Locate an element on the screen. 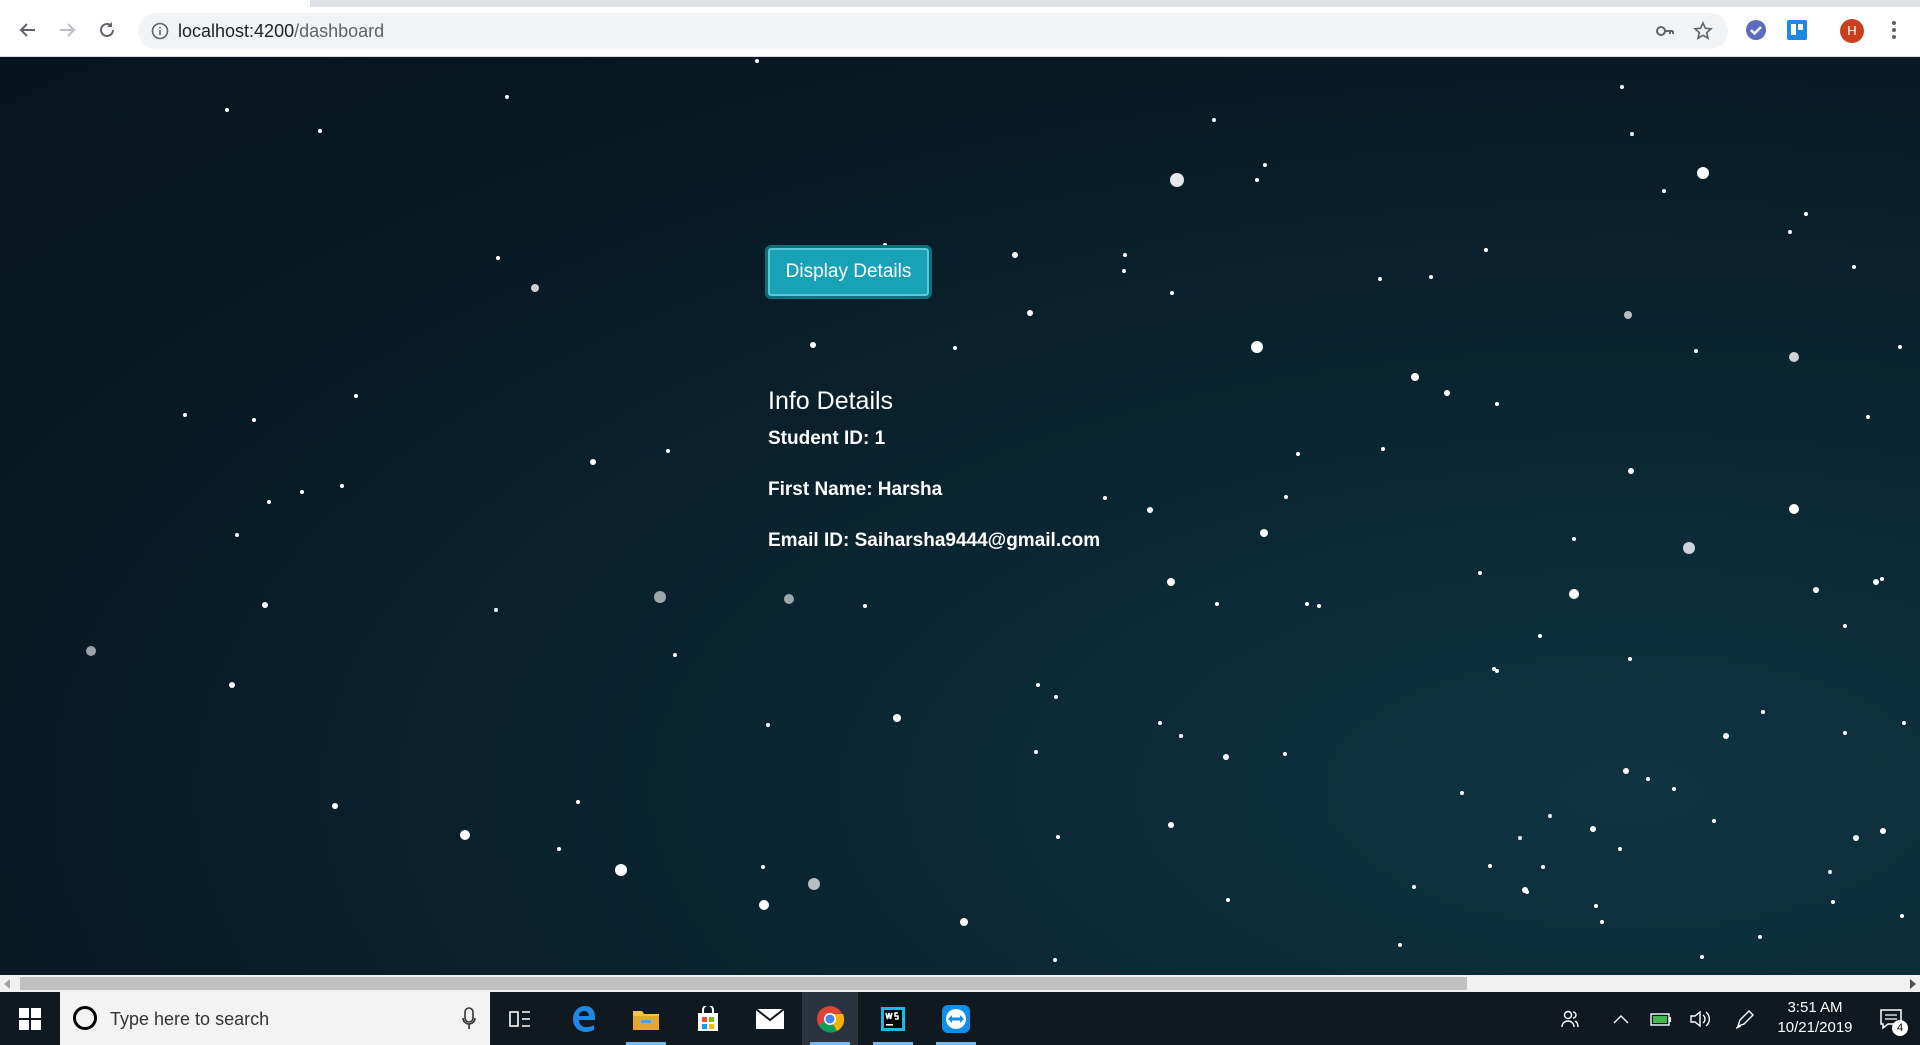 The width and height of the screenshot is (1920, 1045). microphone-icon is located at coordinates (469, 1019).